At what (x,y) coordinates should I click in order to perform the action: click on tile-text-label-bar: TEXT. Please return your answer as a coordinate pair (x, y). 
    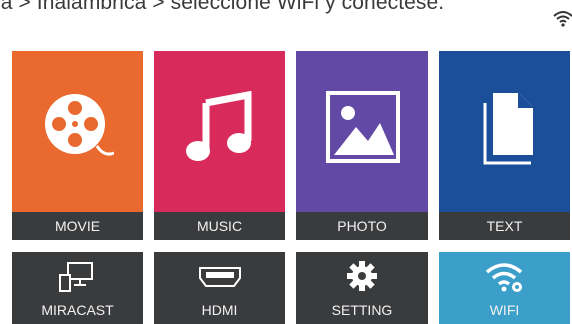
    Looking at the image, I should click on (504, 226).